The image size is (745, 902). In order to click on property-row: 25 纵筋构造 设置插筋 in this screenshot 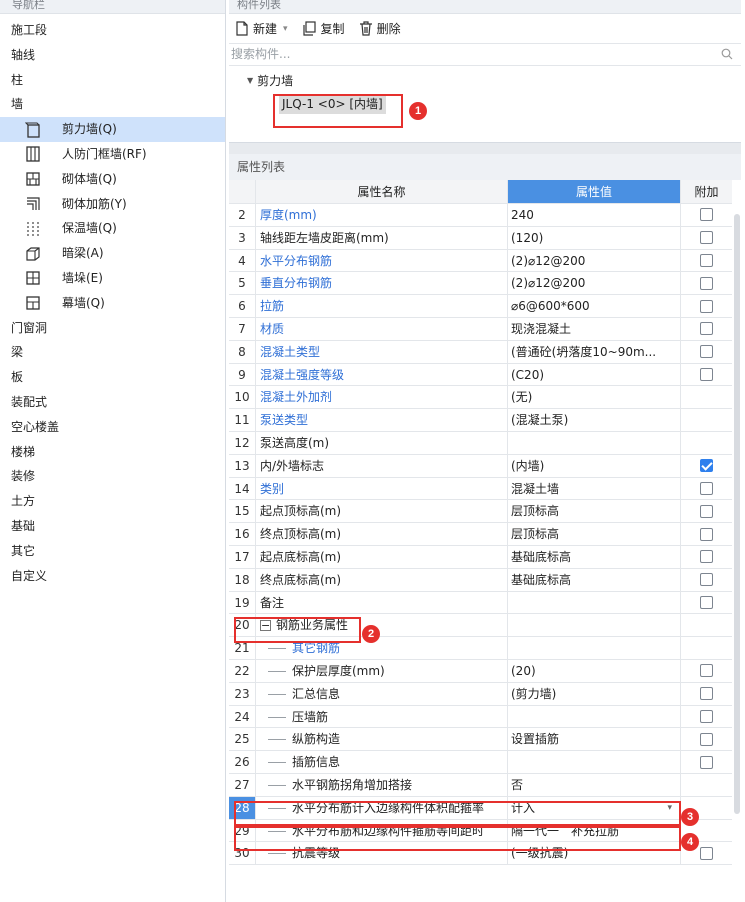, I will do `click(480, 740)`.